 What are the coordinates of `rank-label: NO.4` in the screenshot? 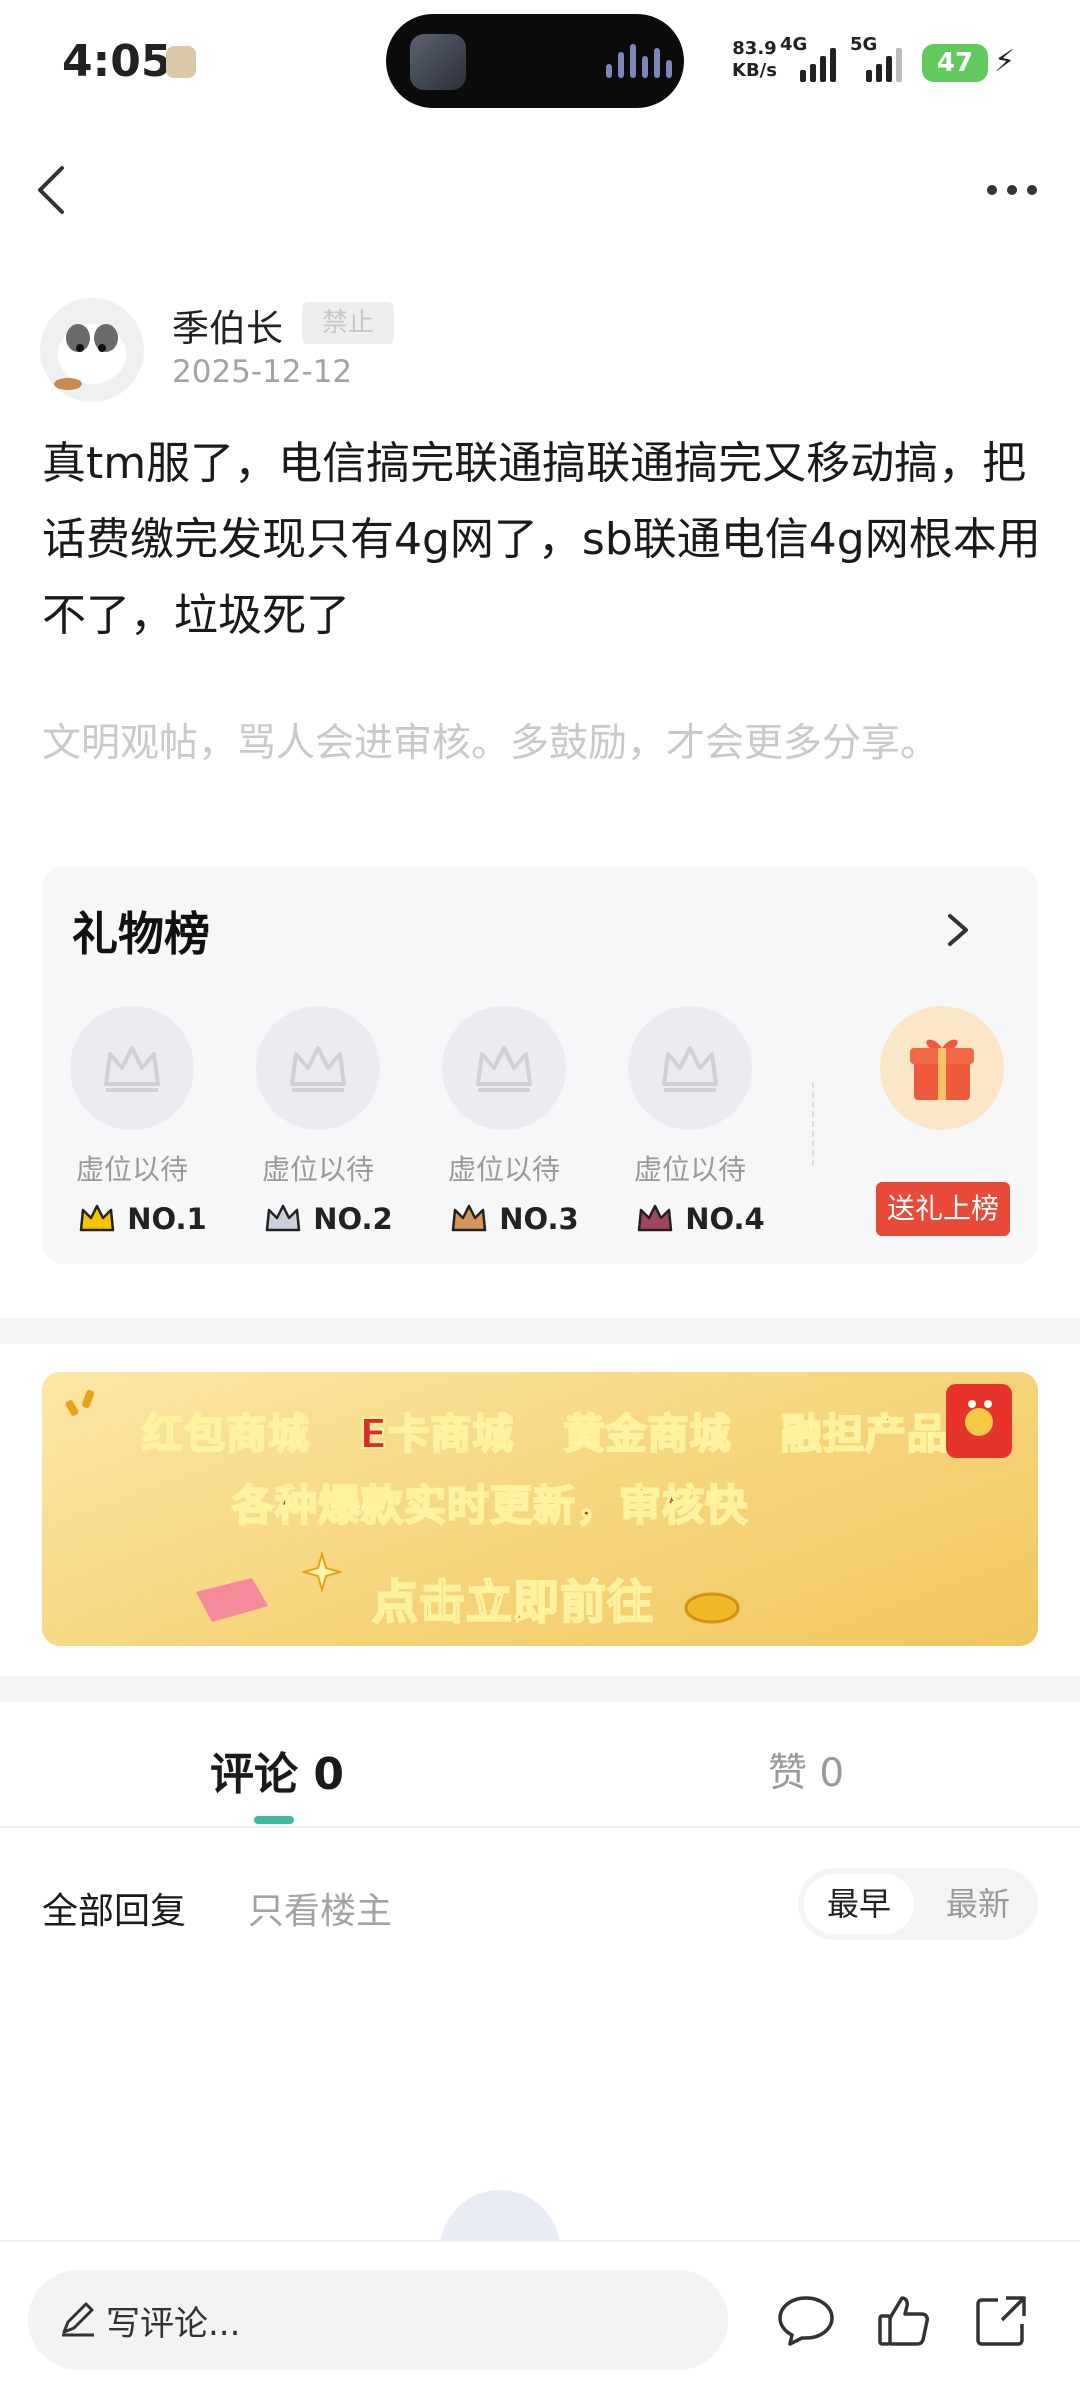 It's located at (725, 1219).